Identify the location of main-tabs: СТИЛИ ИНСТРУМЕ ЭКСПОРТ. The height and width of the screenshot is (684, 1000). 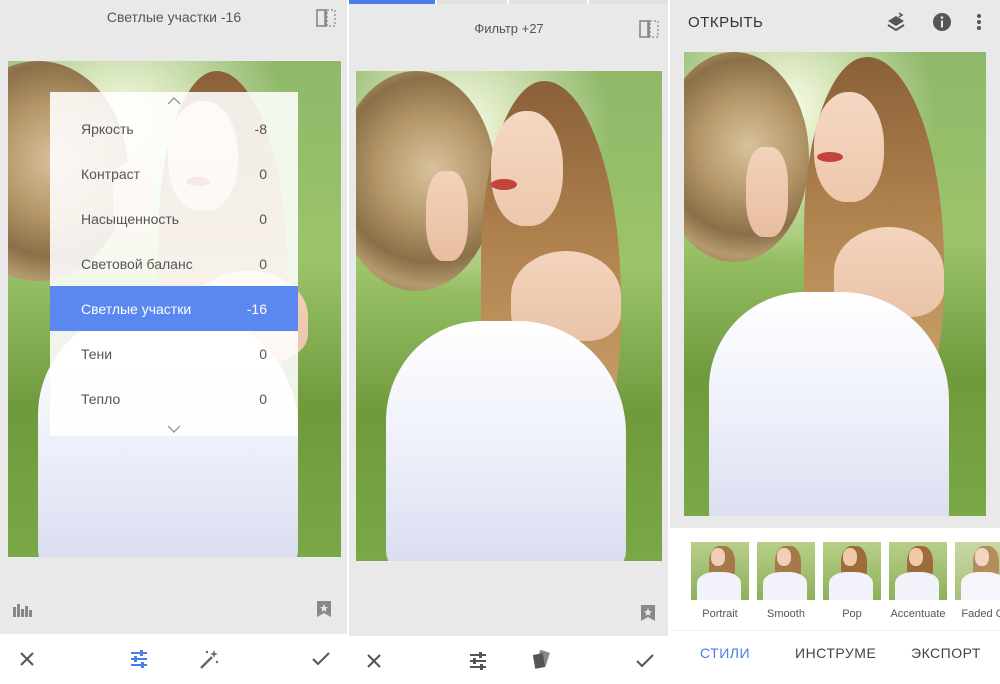
(835, 657).